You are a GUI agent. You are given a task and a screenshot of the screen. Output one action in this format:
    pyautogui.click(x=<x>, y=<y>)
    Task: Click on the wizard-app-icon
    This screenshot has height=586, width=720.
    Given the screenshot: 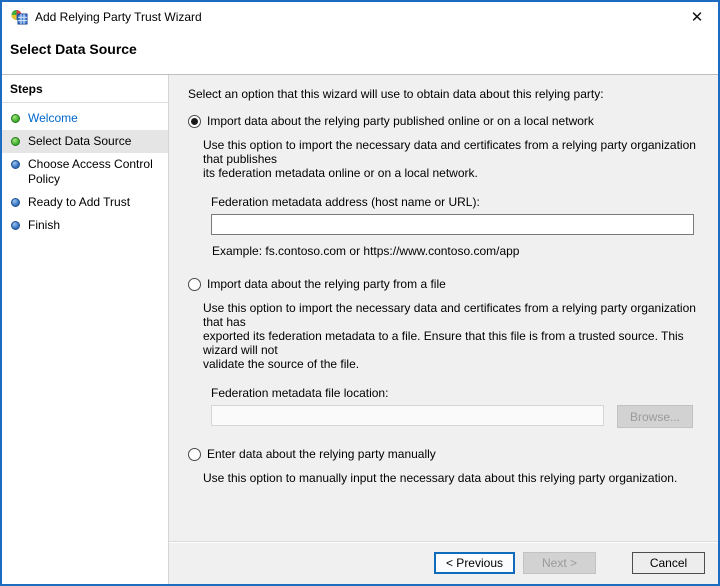 What is the action you would take?
    pyautogui.click(x=19, y=17)
    